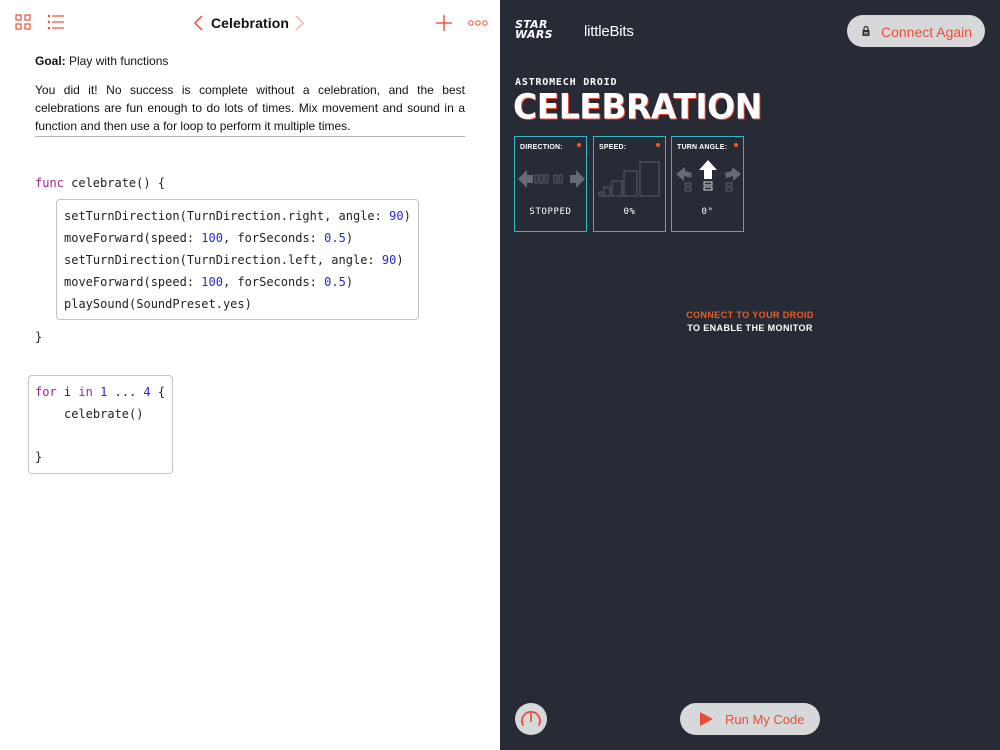 The width and height of the screenshot is (1000, 750). What do you see at coordinates (85, 392) in the screenshot?
I see `in-keyword: in` at bounding box center [85, 392].